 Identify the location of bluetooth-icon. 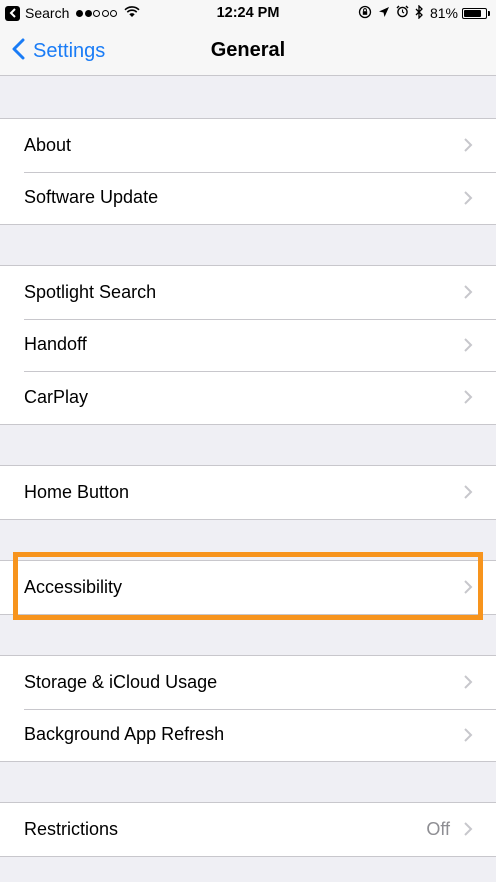
(419, 12).